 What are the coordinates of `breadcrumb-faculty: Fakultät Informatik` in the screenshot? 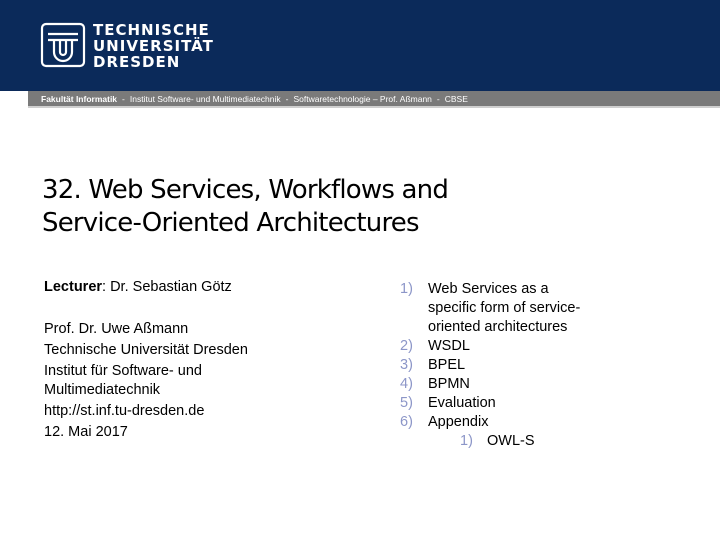 It's located at (79, 99).